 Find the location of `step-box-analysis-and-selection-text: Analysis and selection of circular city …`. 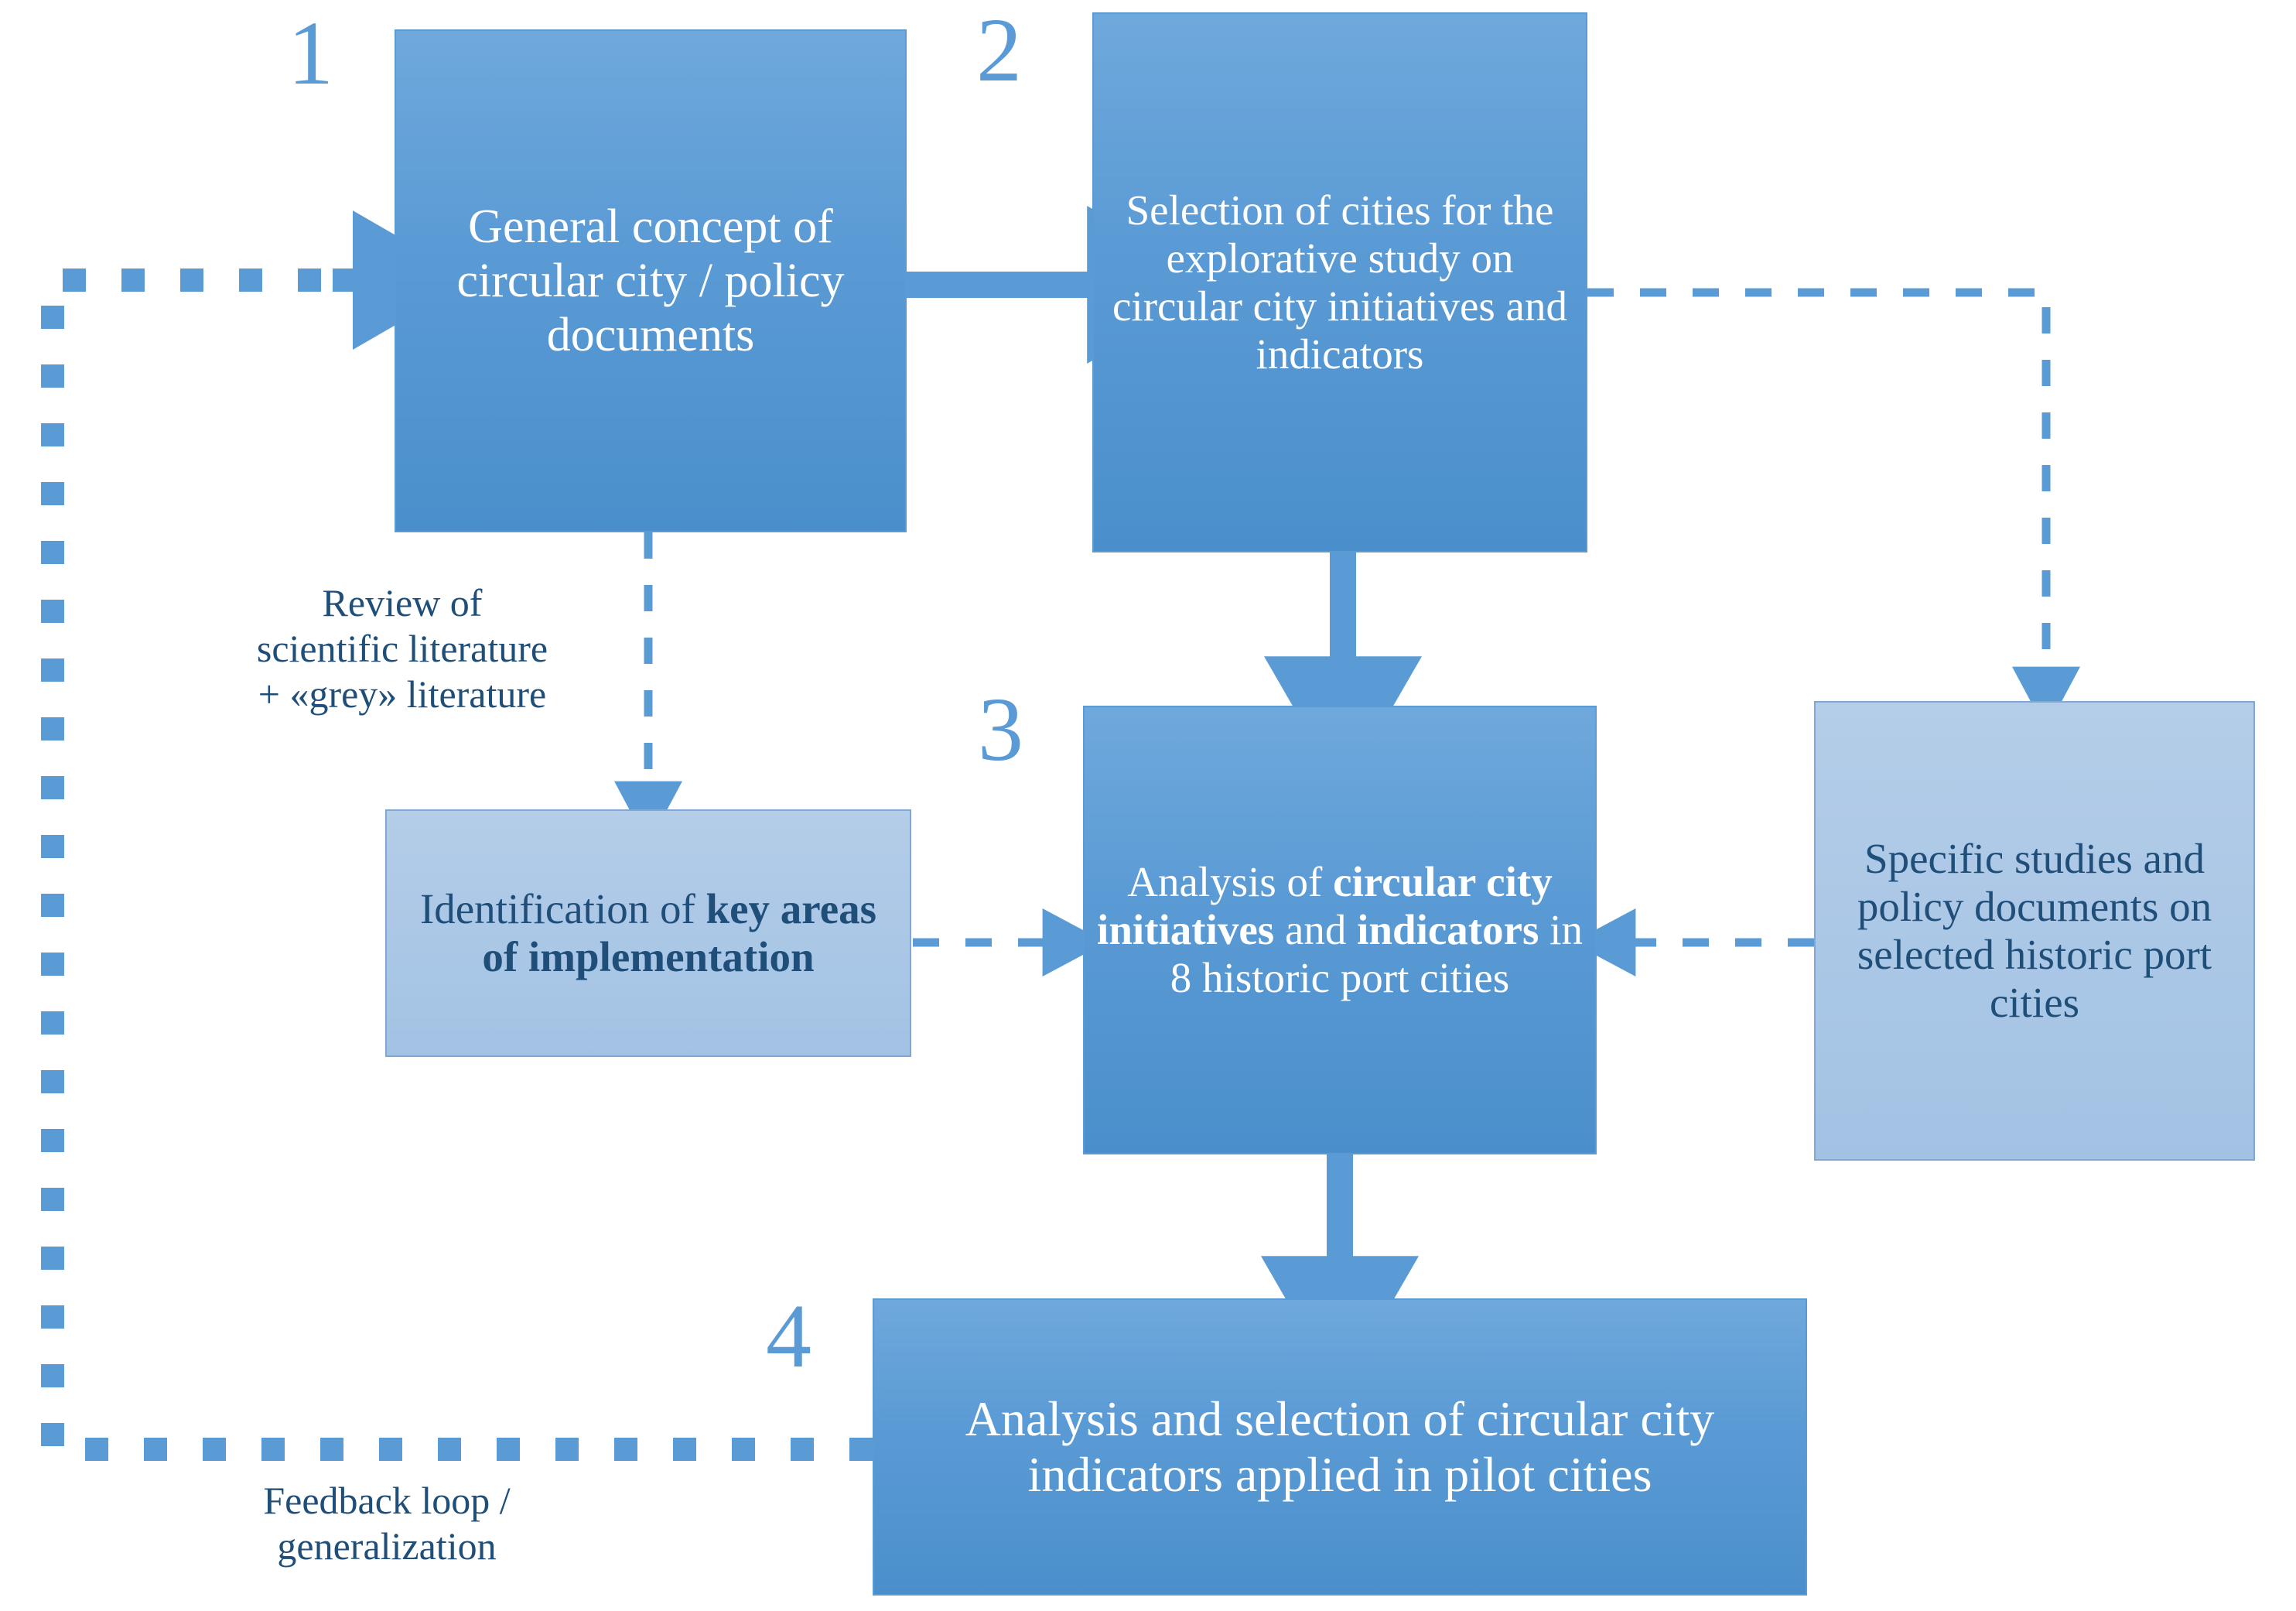

step-box-analysis-and-selection-text: Analysis and selection of circular city … is located at coordinates (1340, 1446).